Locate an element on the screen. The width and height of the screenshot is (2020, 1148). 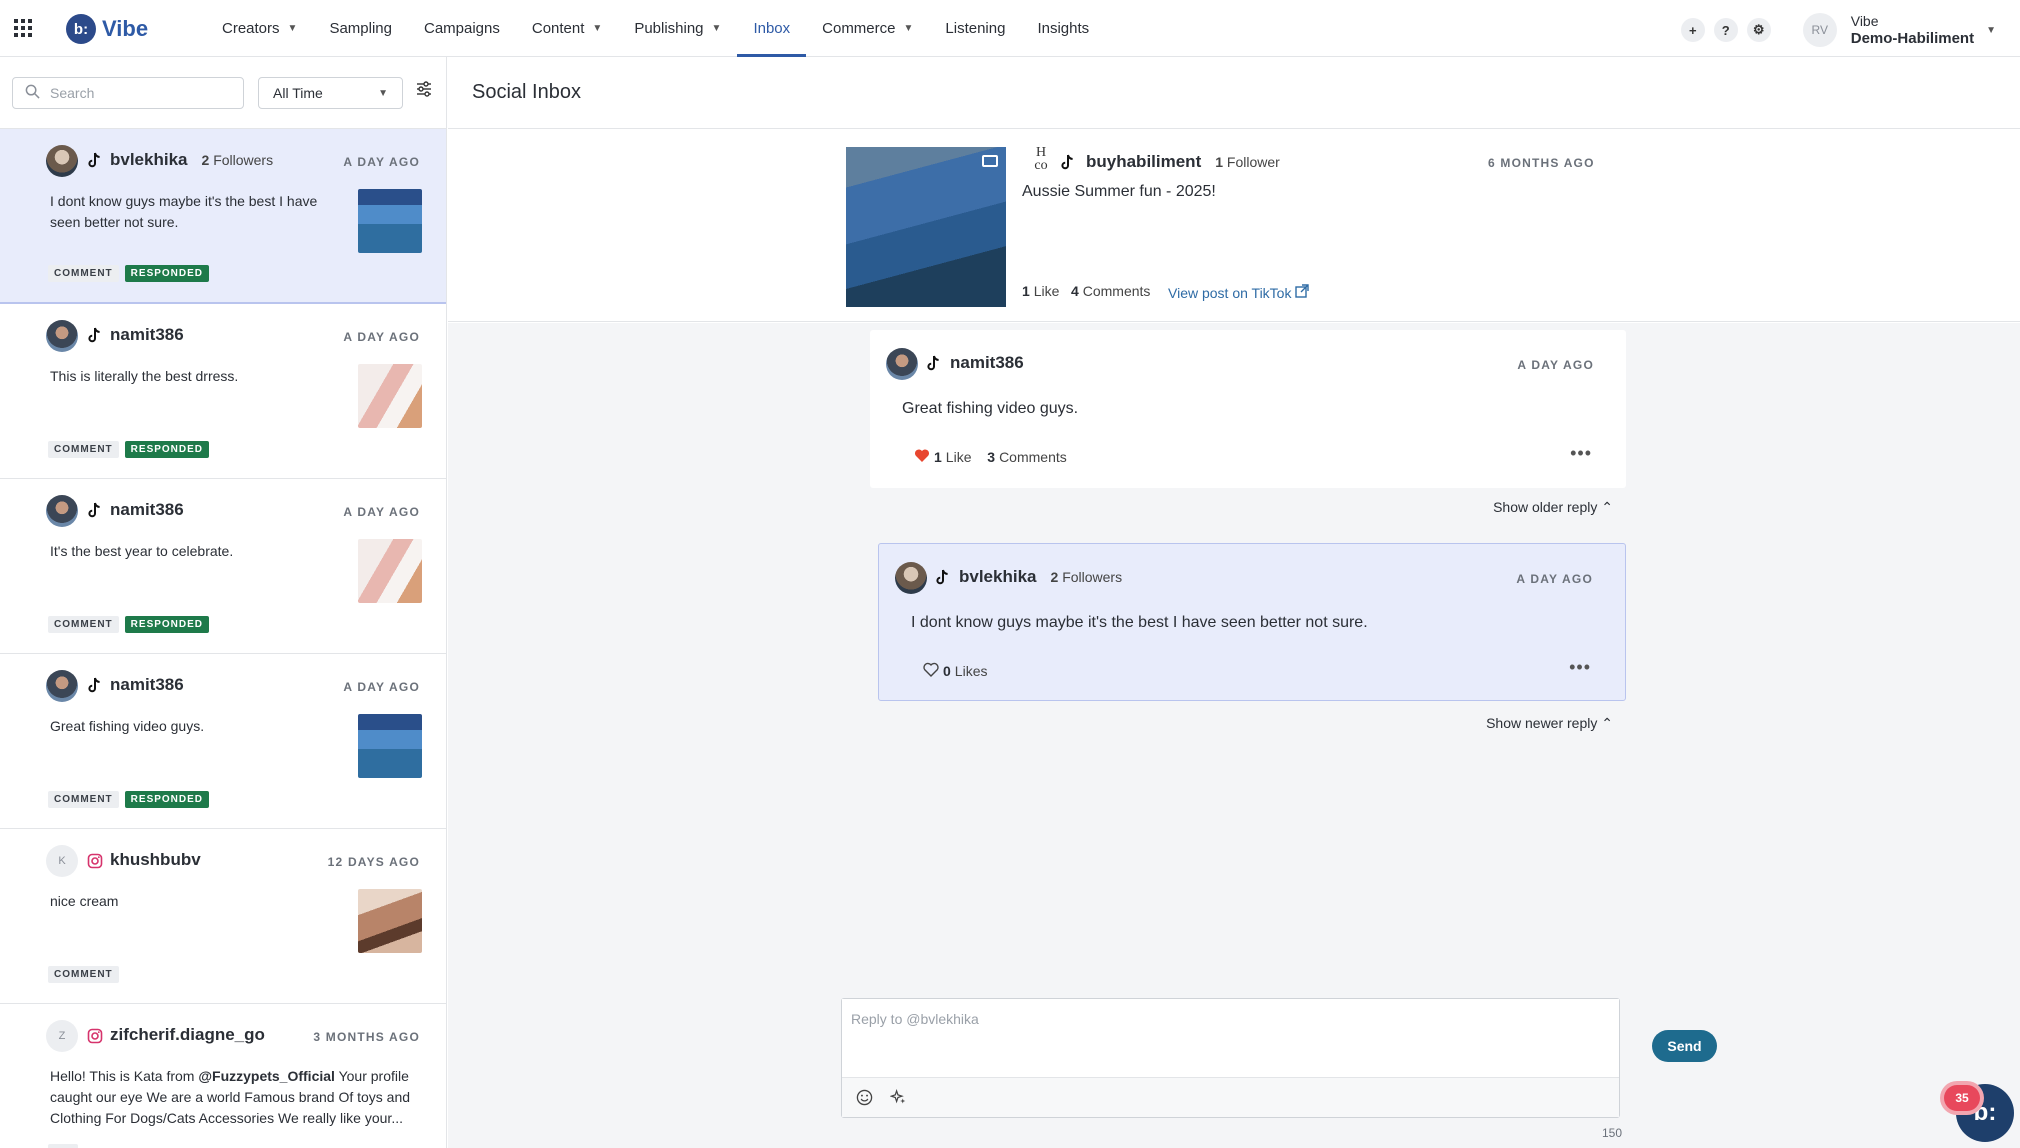
comment-text: Great fishing video guys. is located at coordinates (990, 408).